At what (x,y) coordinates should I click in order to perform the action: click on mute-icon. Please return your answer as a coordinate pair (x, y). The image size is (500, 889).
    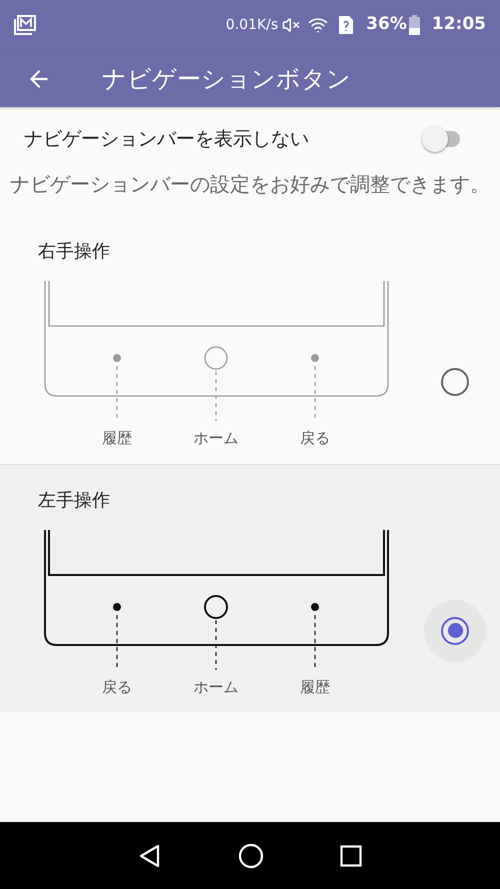
    Looking at the image, I should click on (291, 25).